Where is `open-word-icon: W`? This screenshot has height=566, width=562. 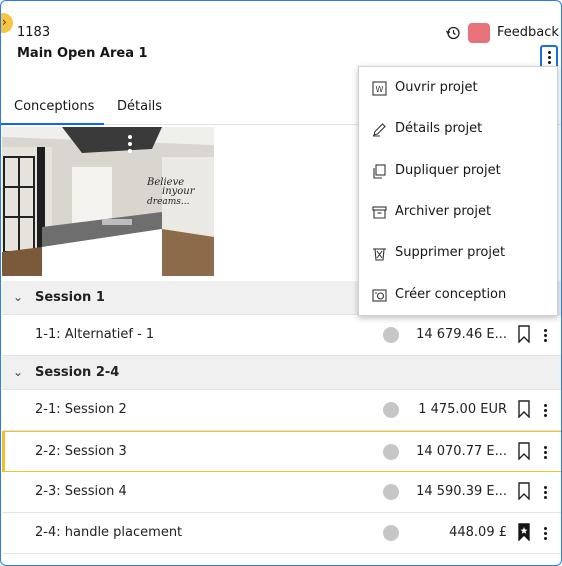 open-word-icon: W is located at coordinates (379, 88).